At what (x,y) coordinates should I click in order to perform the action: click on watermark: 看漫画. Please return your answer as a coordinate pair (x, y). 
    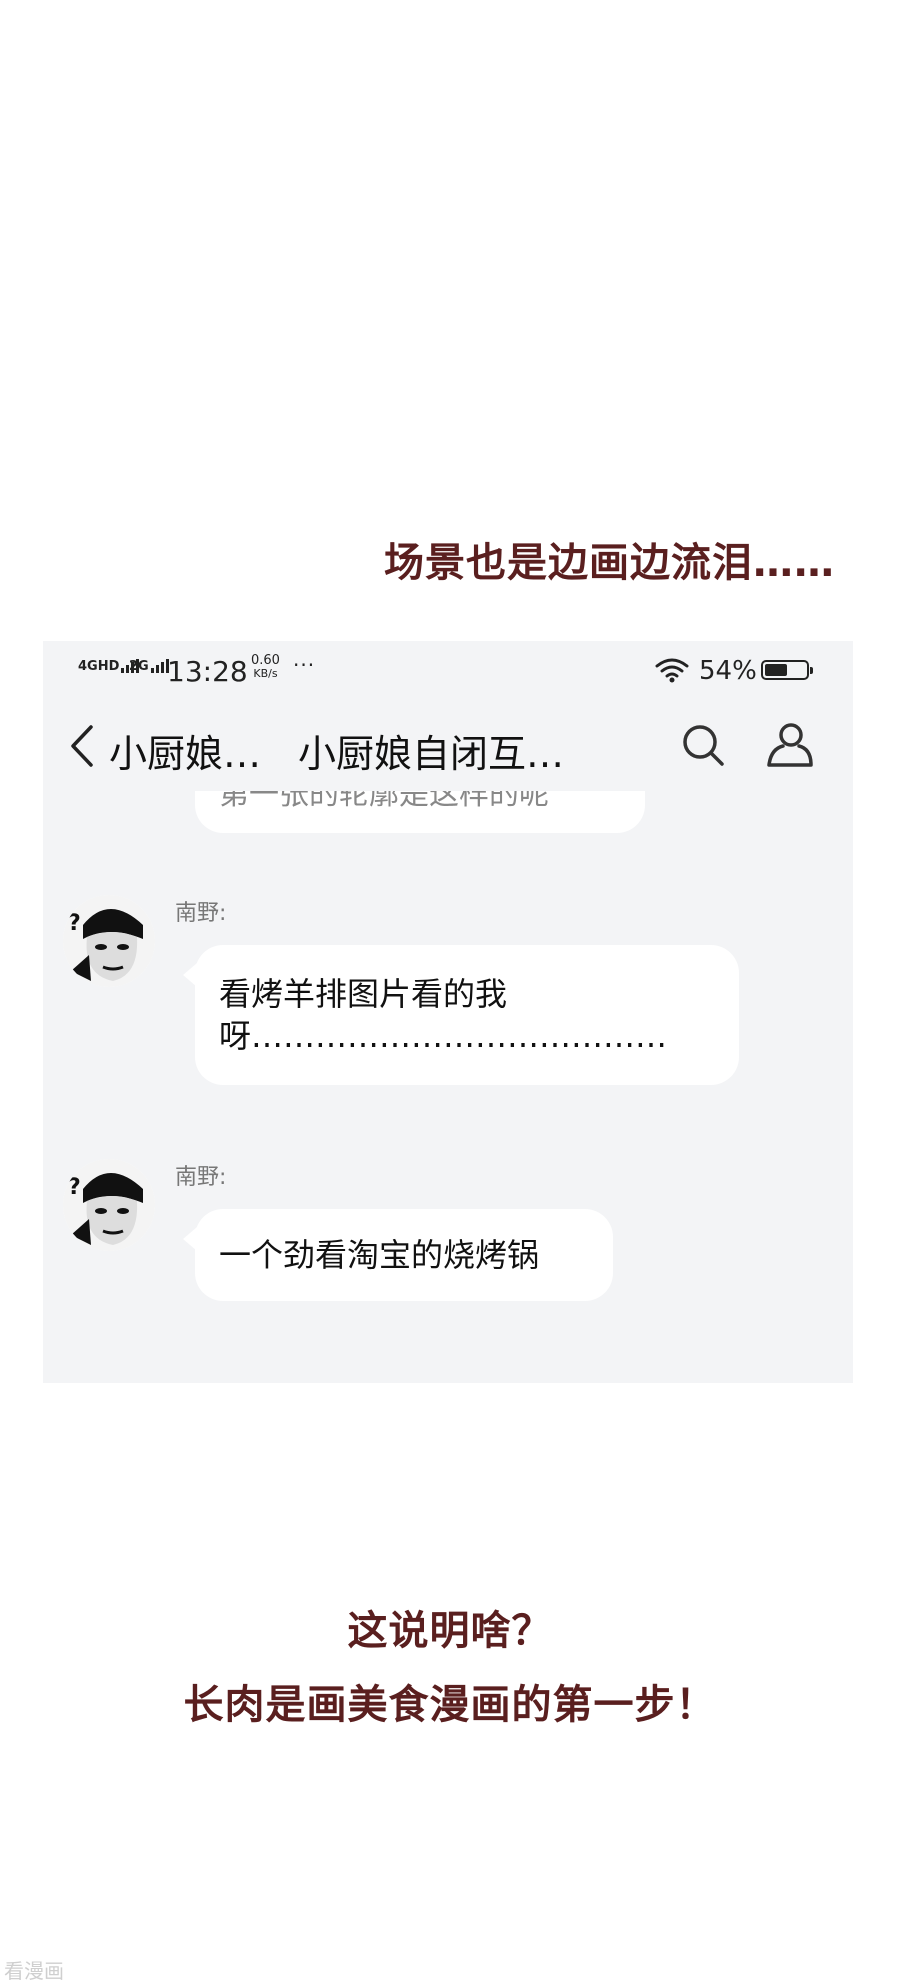
    Looking at the image, I should click on (34, 1971).